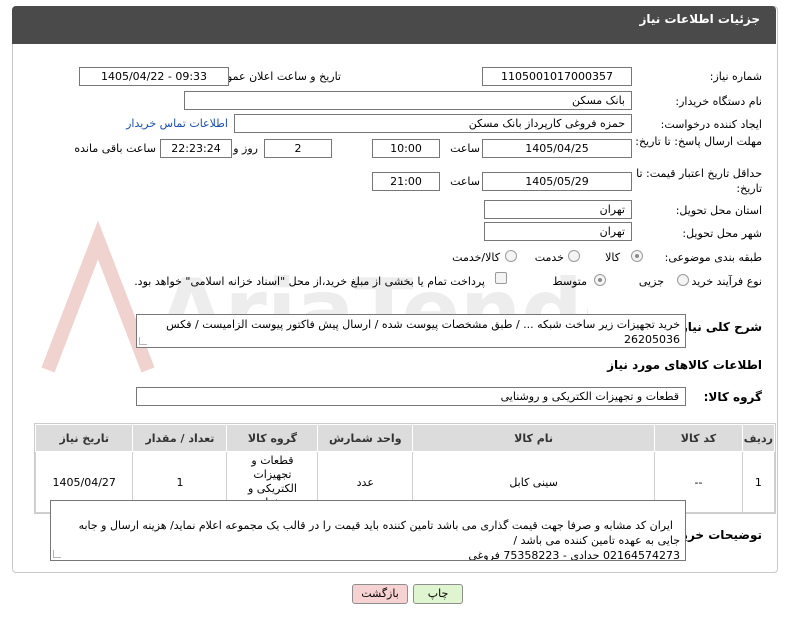  What do you see at coordinates (534, 438) in the screenshot?
I see `col-header-name: نام کالا` at bounding box center [534, 438].